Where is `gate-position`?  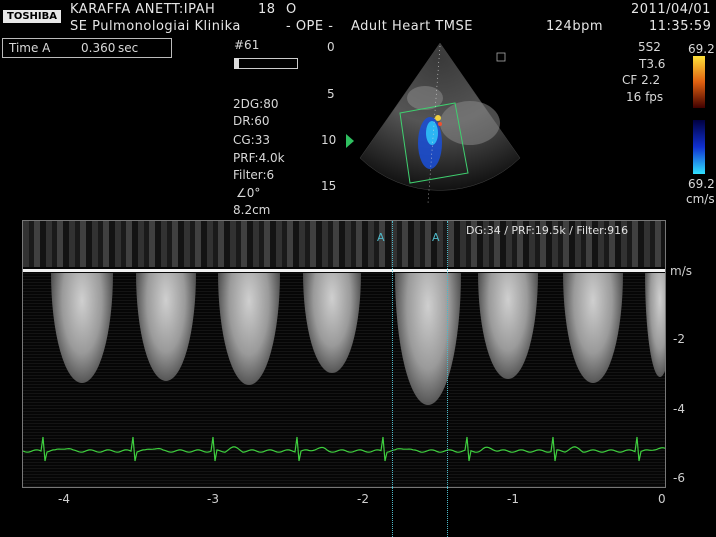
gate-position is located at coordinates (236, 63).